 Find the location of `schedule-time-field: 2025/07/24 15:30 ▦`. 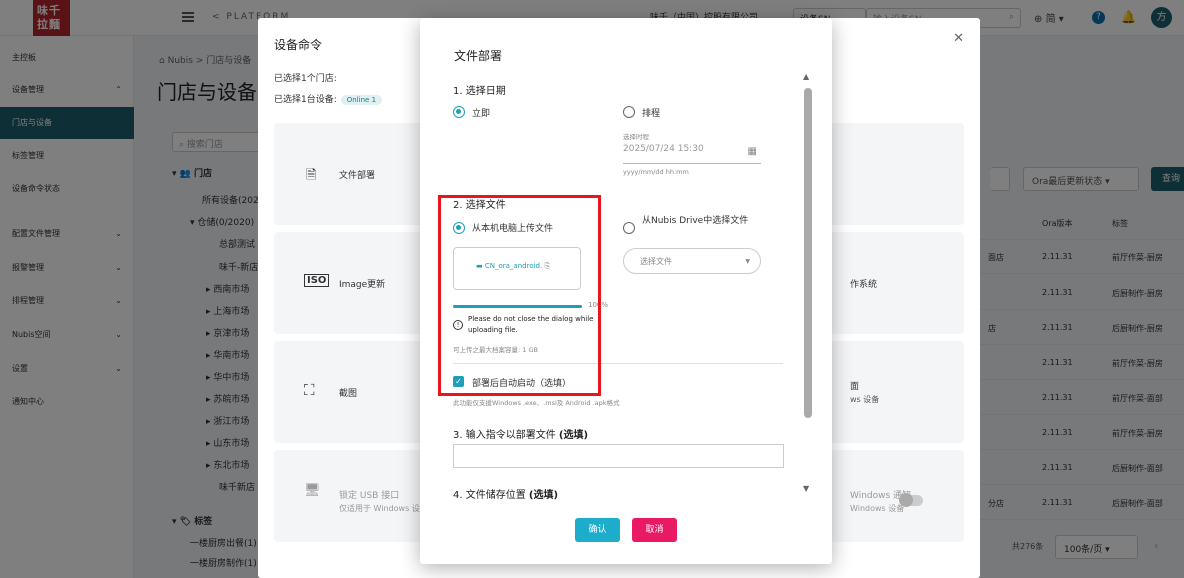

schedule-time-field: 2025/07/24 15:30 ▦ is located at coordinates (692, 154).